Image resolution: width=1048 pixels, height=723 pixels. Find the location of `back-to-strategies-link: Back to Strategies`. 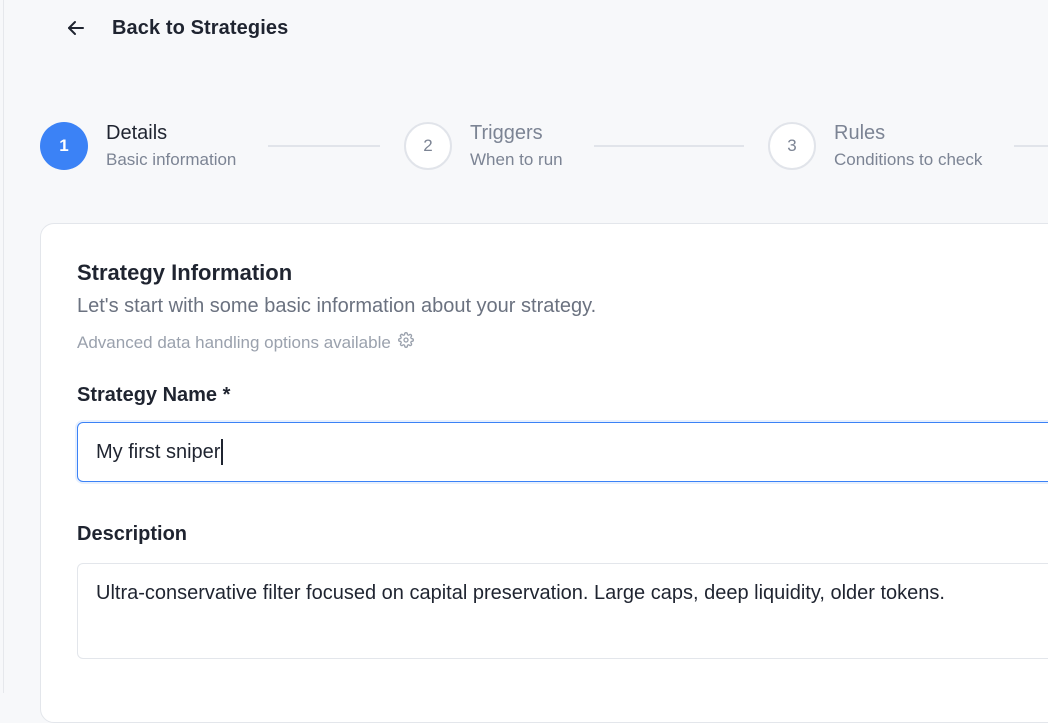

back-to-strategies-link: Back to Strategies is located at coordinates (176, 28).